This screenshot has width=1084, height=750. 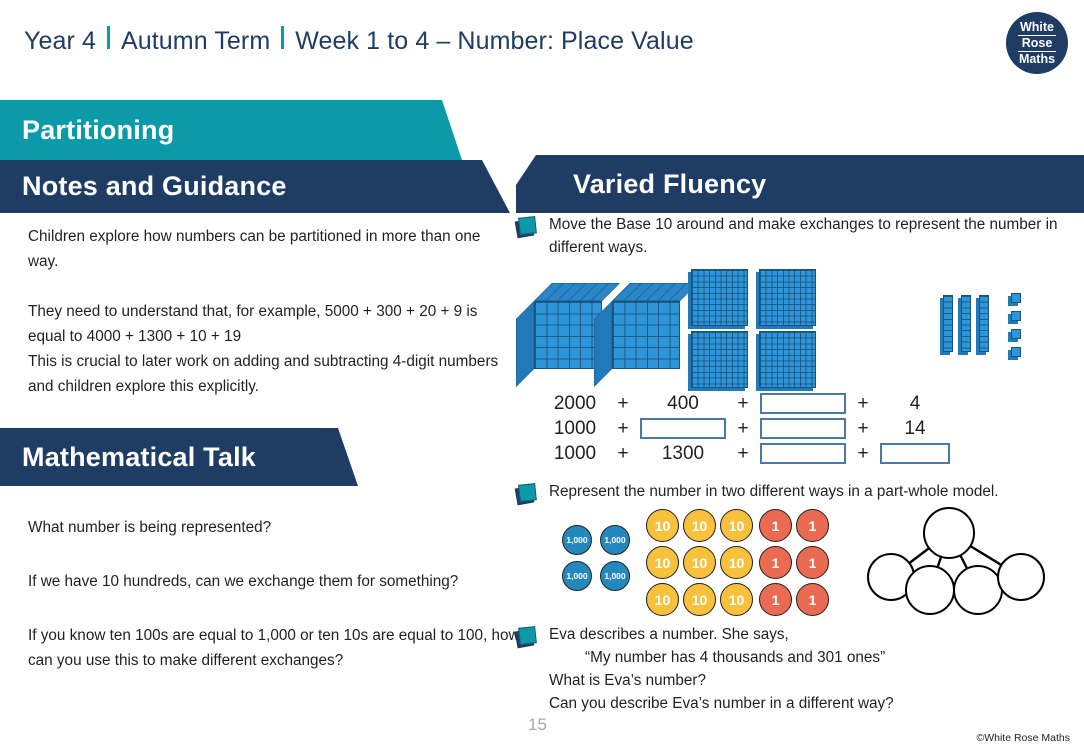 What do you see at coordinates (1037, 26) in the screenshot?
I see `logo-line-1: White` at bounding box center [1037, 26].